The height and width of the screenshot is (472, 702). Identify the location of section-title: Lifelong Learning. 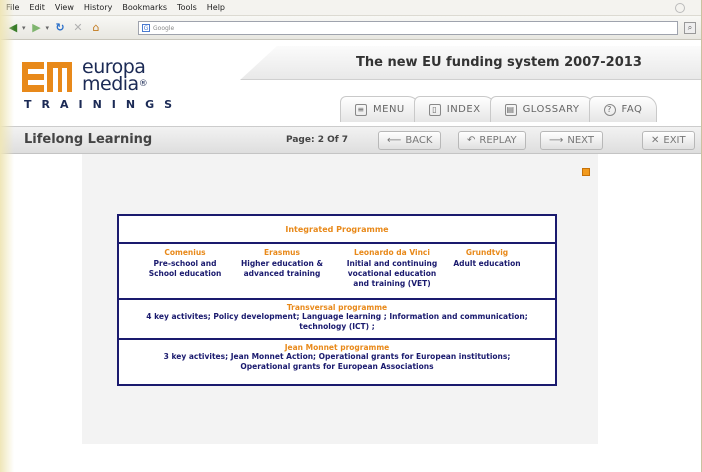
(88, 139).